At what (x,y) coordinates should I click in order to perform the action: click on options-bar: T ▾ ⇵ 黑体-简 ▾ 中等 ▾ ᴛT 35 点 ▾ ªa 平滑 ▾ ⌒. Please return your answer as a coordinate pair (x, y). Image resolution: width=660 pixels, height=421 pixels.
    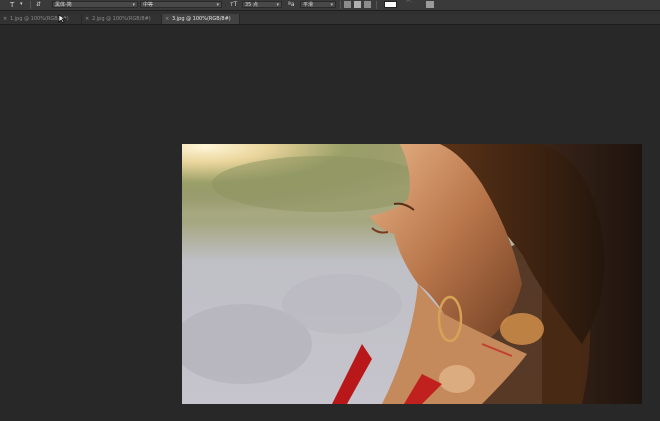
    Looking at the image, I should click on (330, 5).